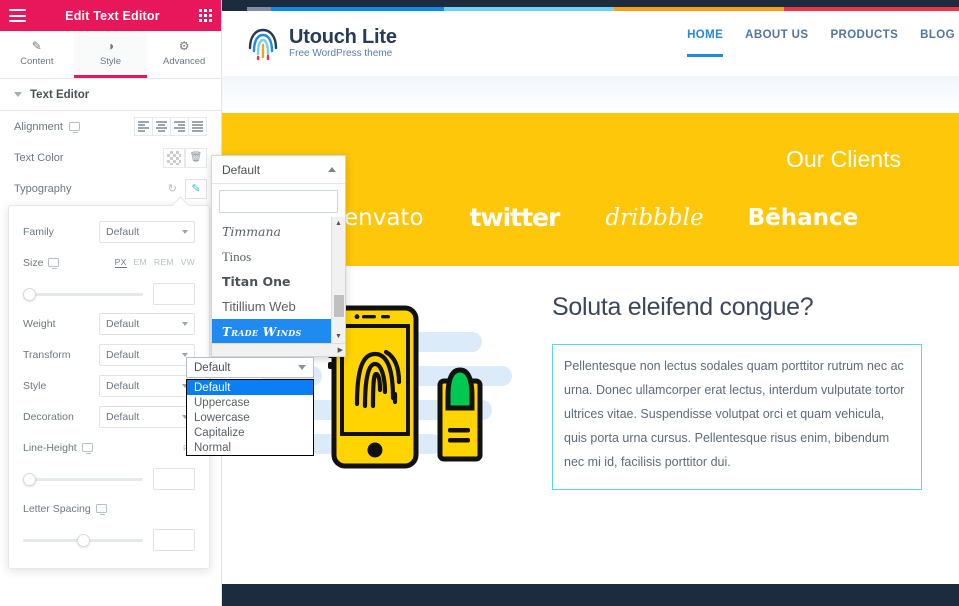  Describe the element at coordinates (250, 417) in the screenshot. I see `option-lowercase: Lowercase` at that location.